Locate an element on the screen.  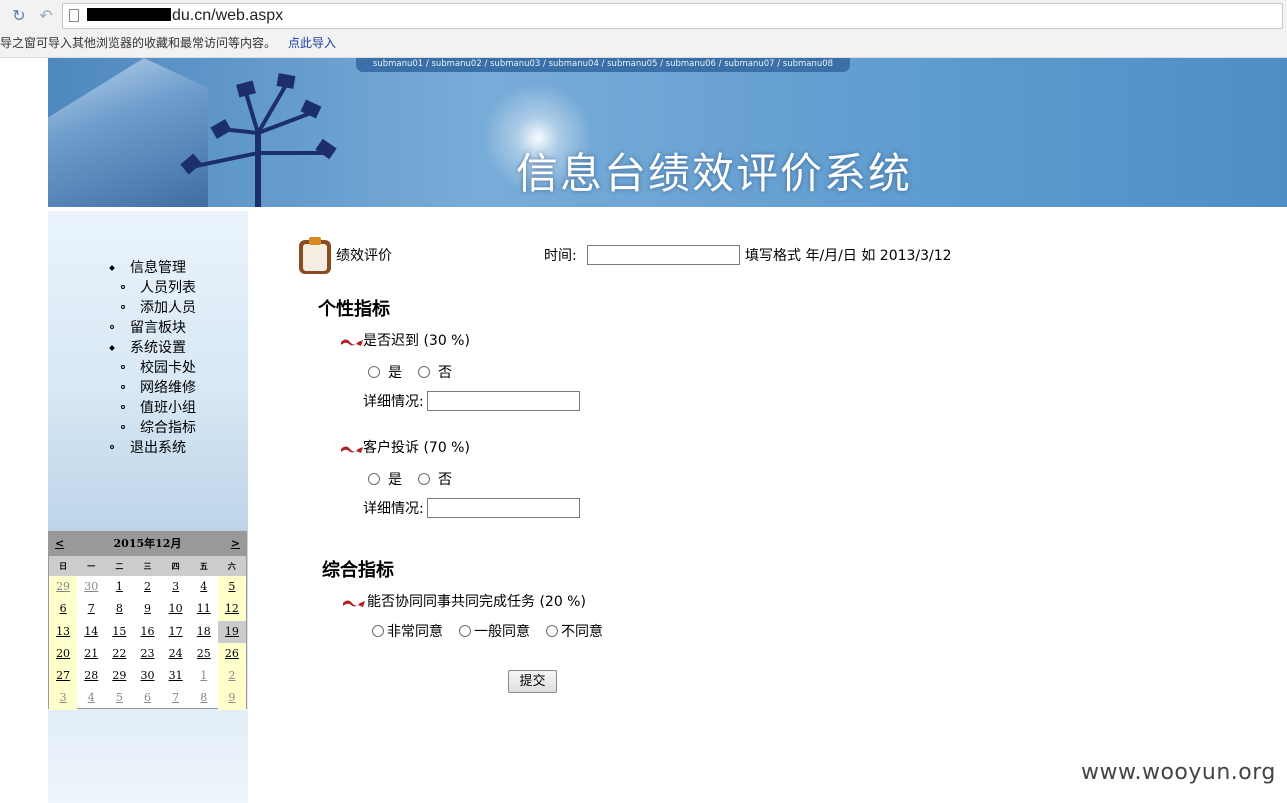
question-teamwork: 能否协同同事共同完成任务 (20 %) is located at coordinates (476, 602).